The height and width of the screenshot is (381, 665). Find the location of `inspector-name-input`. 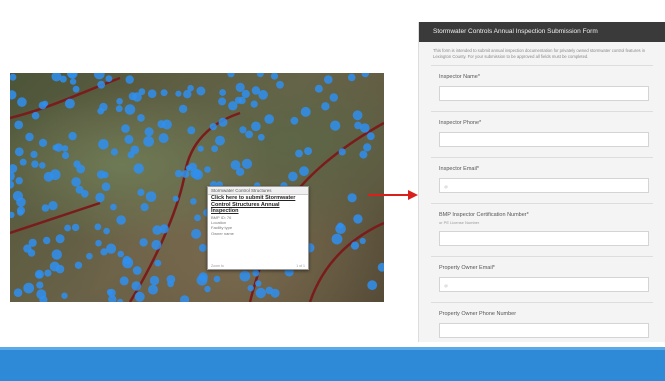

inspector-name-input is located at coordinates (544, 93).